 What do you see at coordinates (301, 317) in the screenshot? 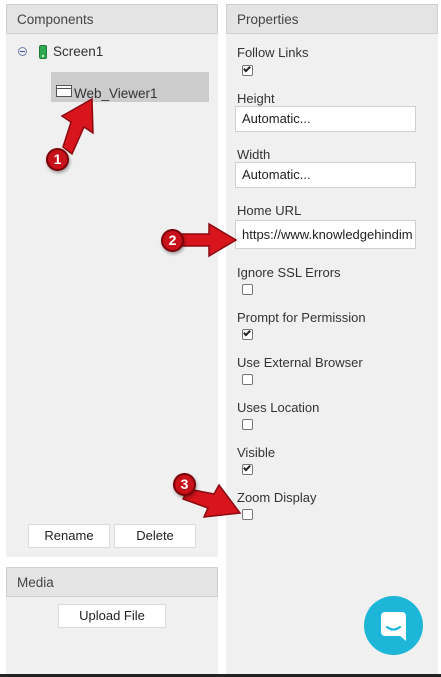
I see `prompt-for-permission-label: Prompt for Permission` at bounding box center [301, 317].